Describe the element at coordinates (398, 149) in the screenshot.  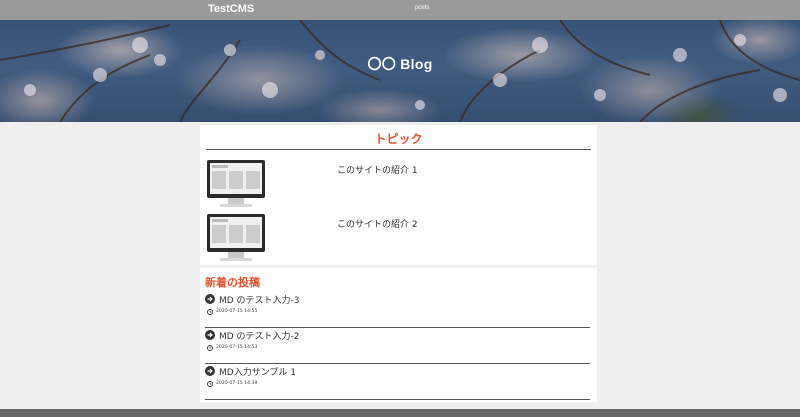
I see `topic-divider` at that location.